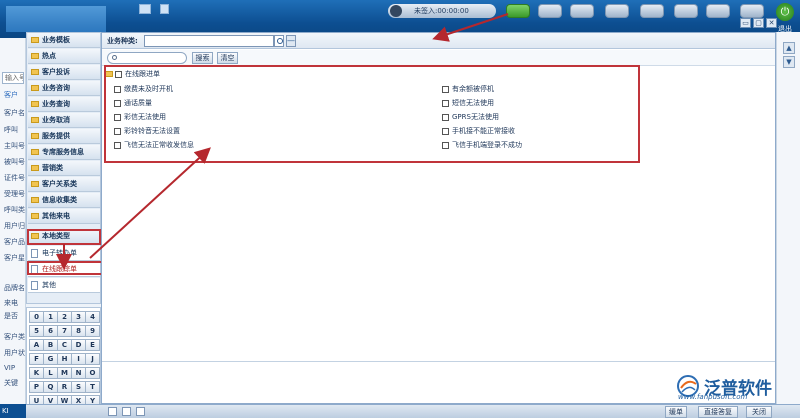  Describe the element at coordinates (78, 373) in the screenshot. I see `key-n: N` at that location.